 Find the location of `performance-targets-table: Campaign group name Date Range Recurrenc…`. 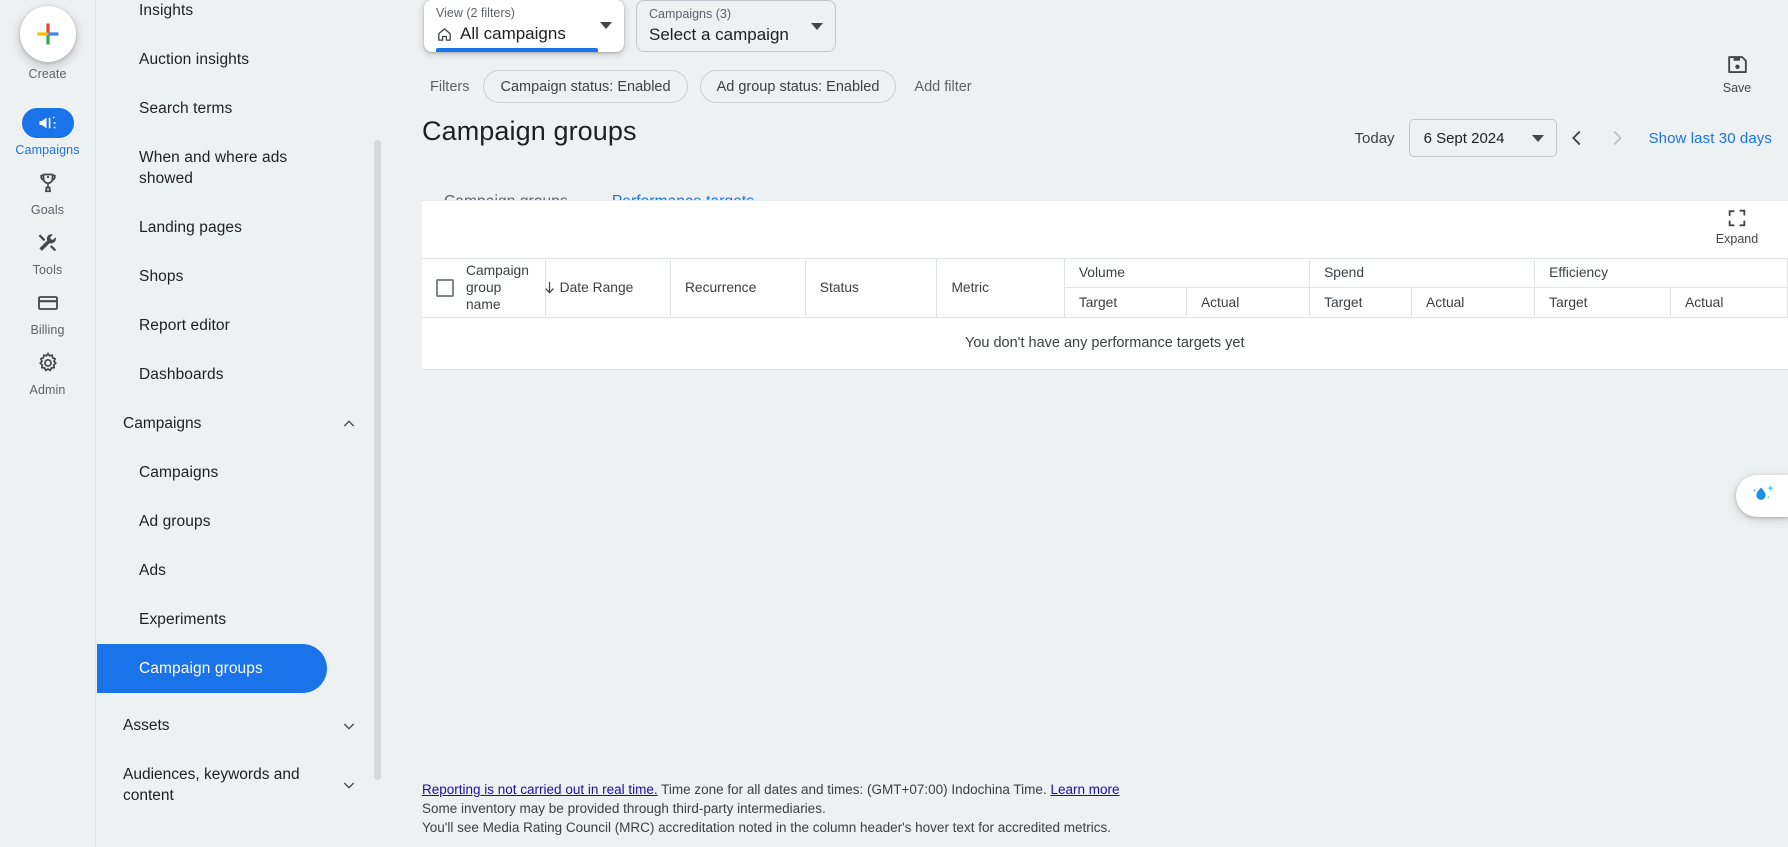

performance-targets-table: Campaign group name Date Range Recurrenc… is located at coordinates (1105, 314).